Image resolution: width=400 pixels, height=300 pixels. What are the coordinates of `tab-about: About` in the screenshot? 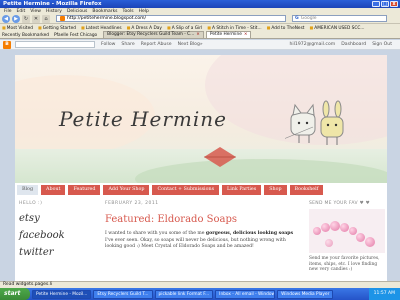 It's located at (53, 189).